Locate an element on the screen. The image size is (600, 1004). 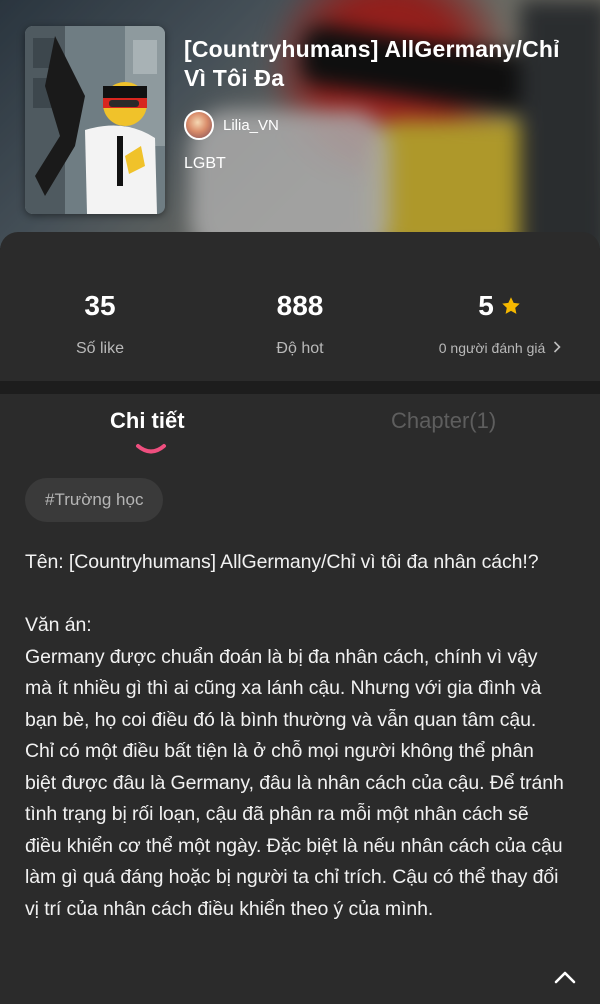
author-link: Lilia_VN is located at coordinates (231, 125).